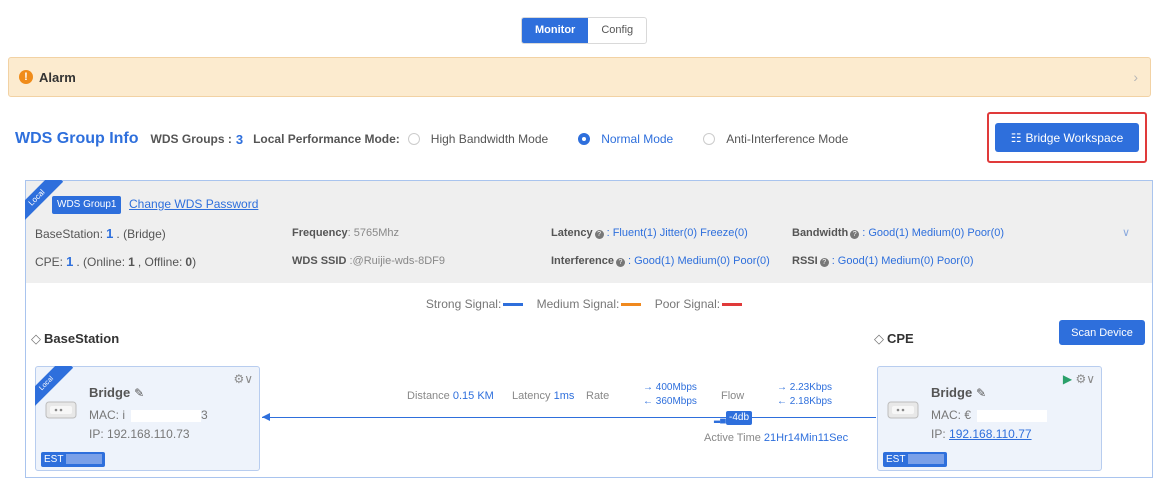  I want to click on group-tag: WDS Group1, so click(87, 205).